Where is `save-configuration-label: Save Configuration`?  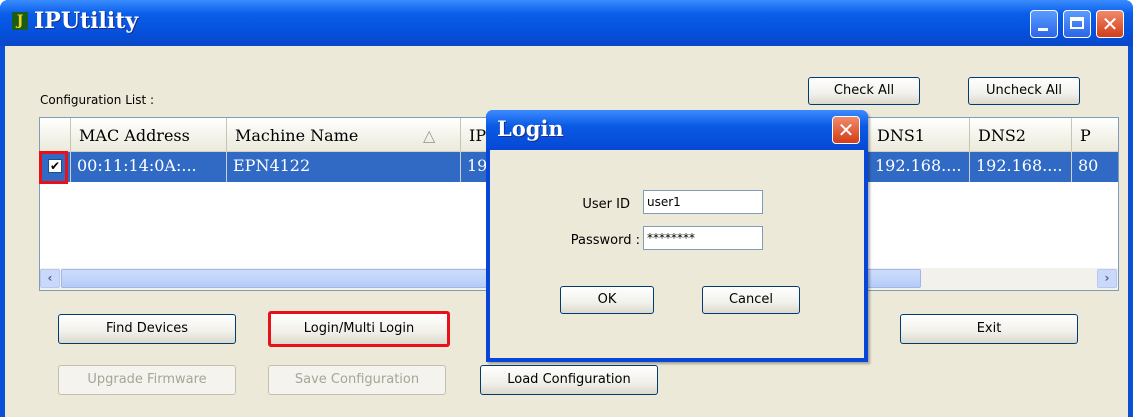 save-configuration-label: Save Configuration is located at coordinates (357, 379).